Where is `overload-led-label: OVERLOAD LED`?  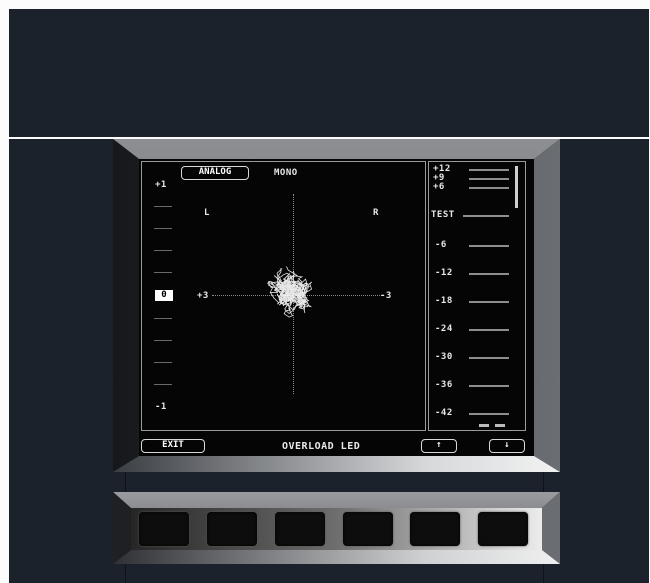 overload-led-label: OVERLOAD LED is located at coordinates (321, 446).